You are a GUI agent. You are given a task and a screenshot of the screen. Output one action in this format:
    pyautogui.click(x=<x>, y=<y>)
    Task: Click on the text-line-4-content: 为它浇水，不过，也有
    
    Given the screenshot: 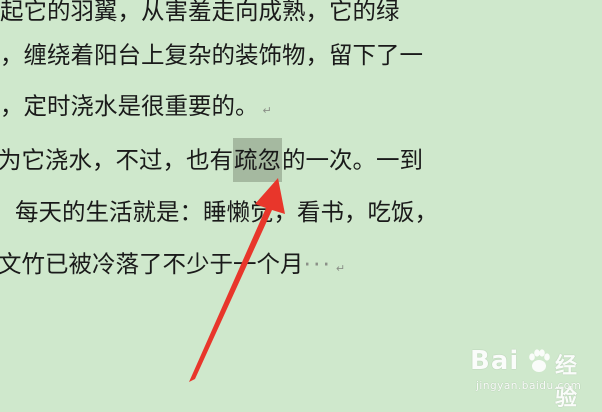 What is the action you would take?
    pyautogui.click(x=116, y=160)
    